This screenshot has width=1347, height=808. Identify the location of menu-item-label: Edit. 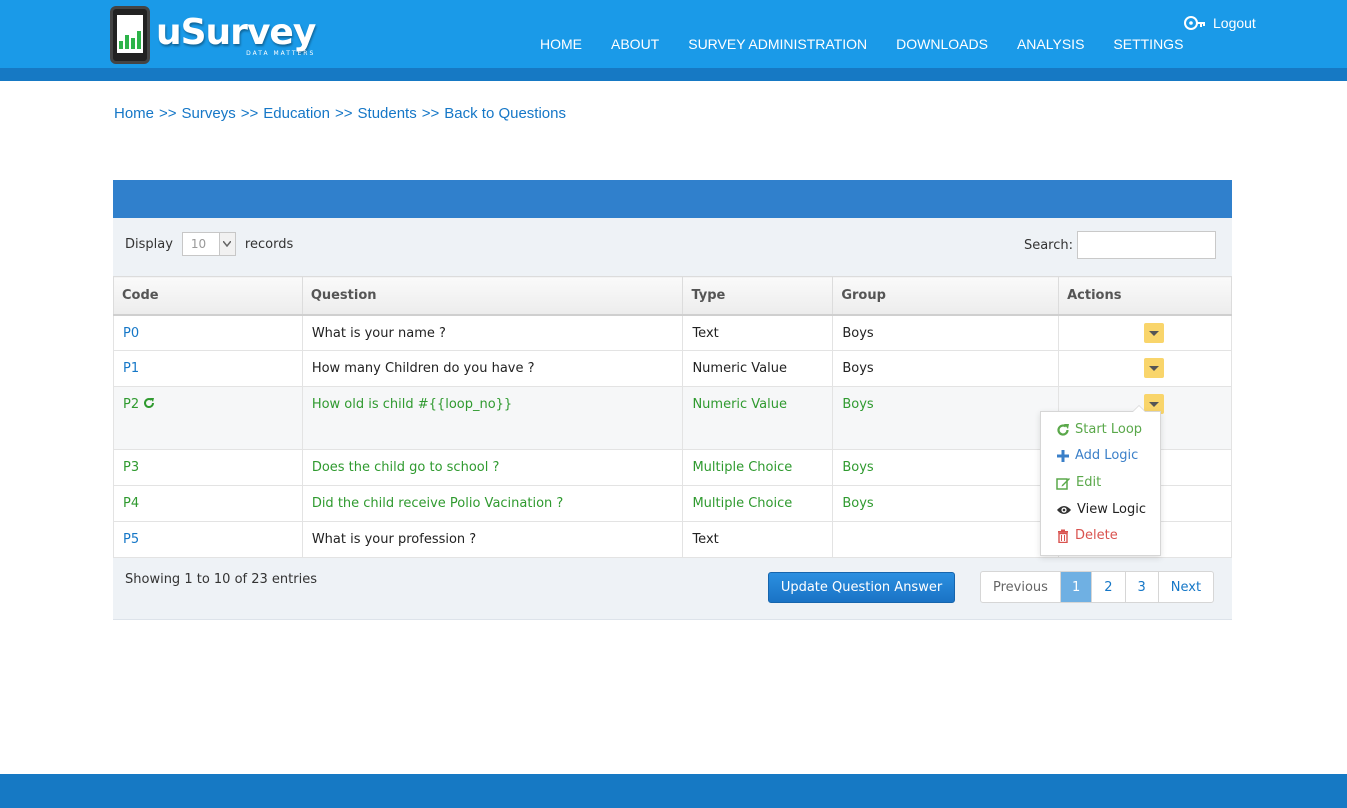
(1089, 482).